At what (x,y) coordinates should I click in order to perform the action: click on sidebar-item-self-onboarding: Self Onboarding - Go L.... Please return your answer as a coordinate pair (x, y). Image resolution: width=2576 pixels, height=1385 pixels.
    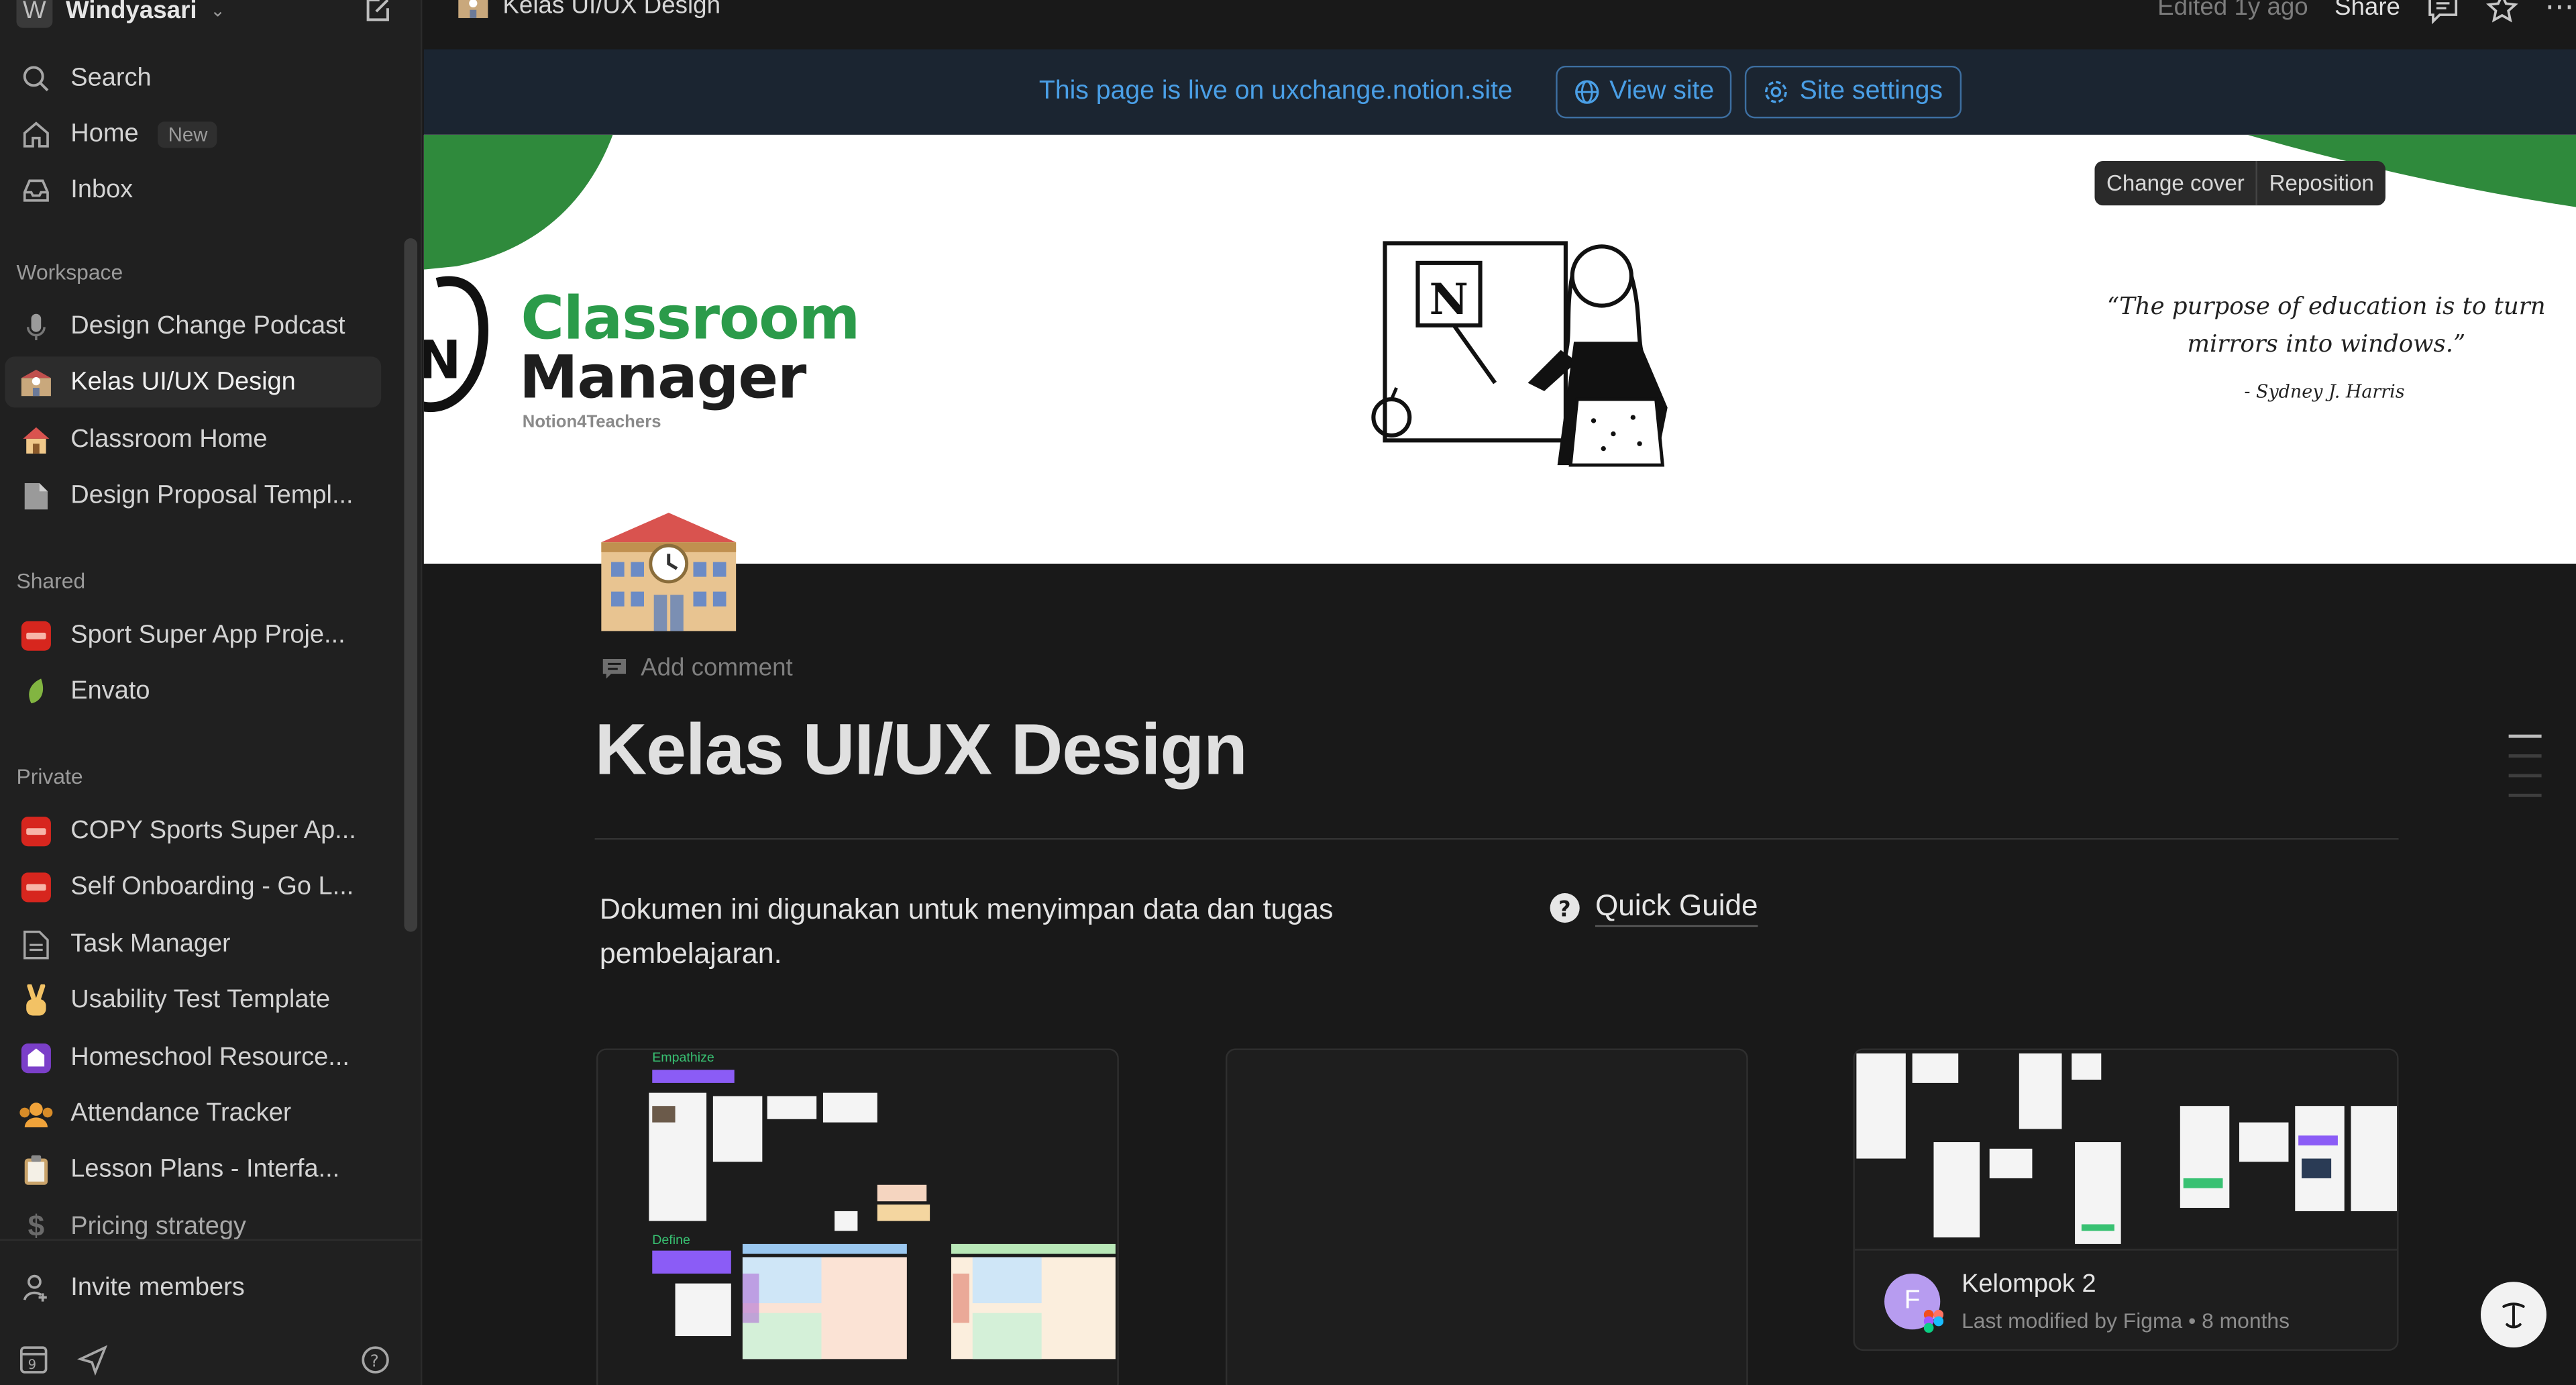
    Looking at the image, I should click on (193, 886).